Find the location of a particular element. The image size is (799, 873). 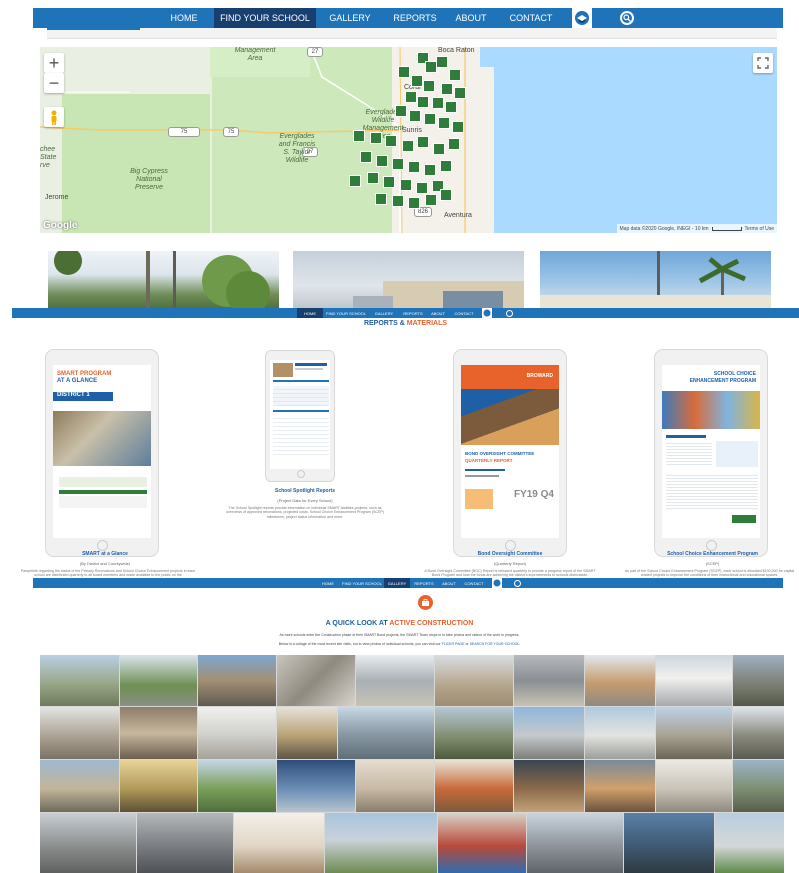

pegman-button is located at coordinates (54, 117).